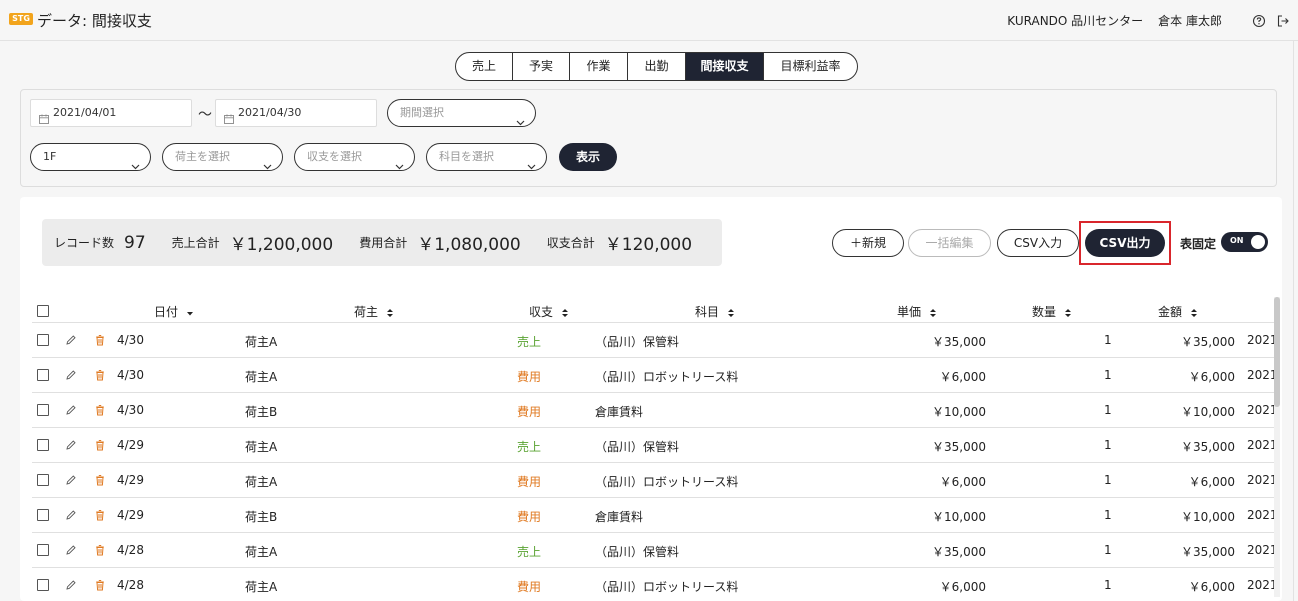 This screenshot has height=601, width=1298. I want to click on csv-export-highlight: CSV出力, so click(1125, 243).